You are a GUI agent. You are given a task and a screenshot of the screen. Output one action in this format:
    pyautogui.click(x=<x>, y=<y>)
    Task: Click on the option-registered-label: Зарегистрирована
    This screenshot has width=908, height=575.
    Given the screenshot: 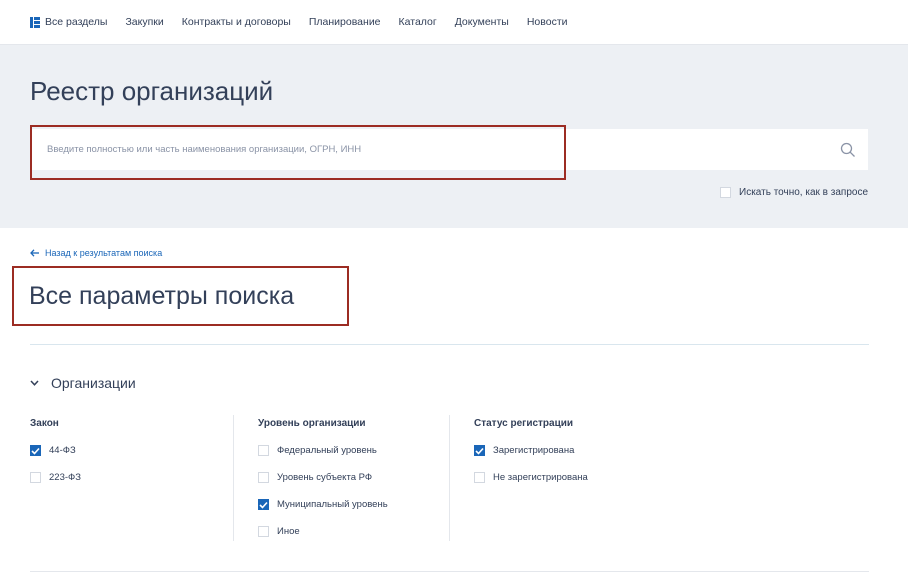 What is the action you would take?
    pyautogui.click(x=534, y=450)
    